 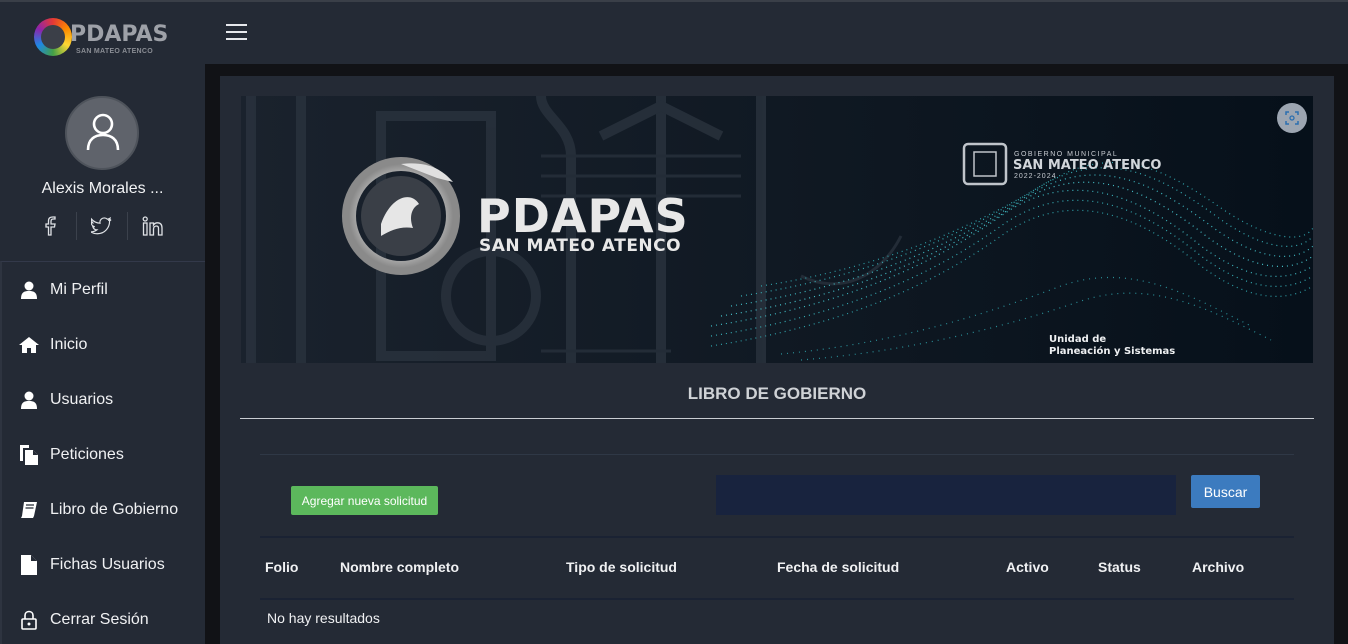 I want to click on twitter-icon, so click(x=101, y=226).